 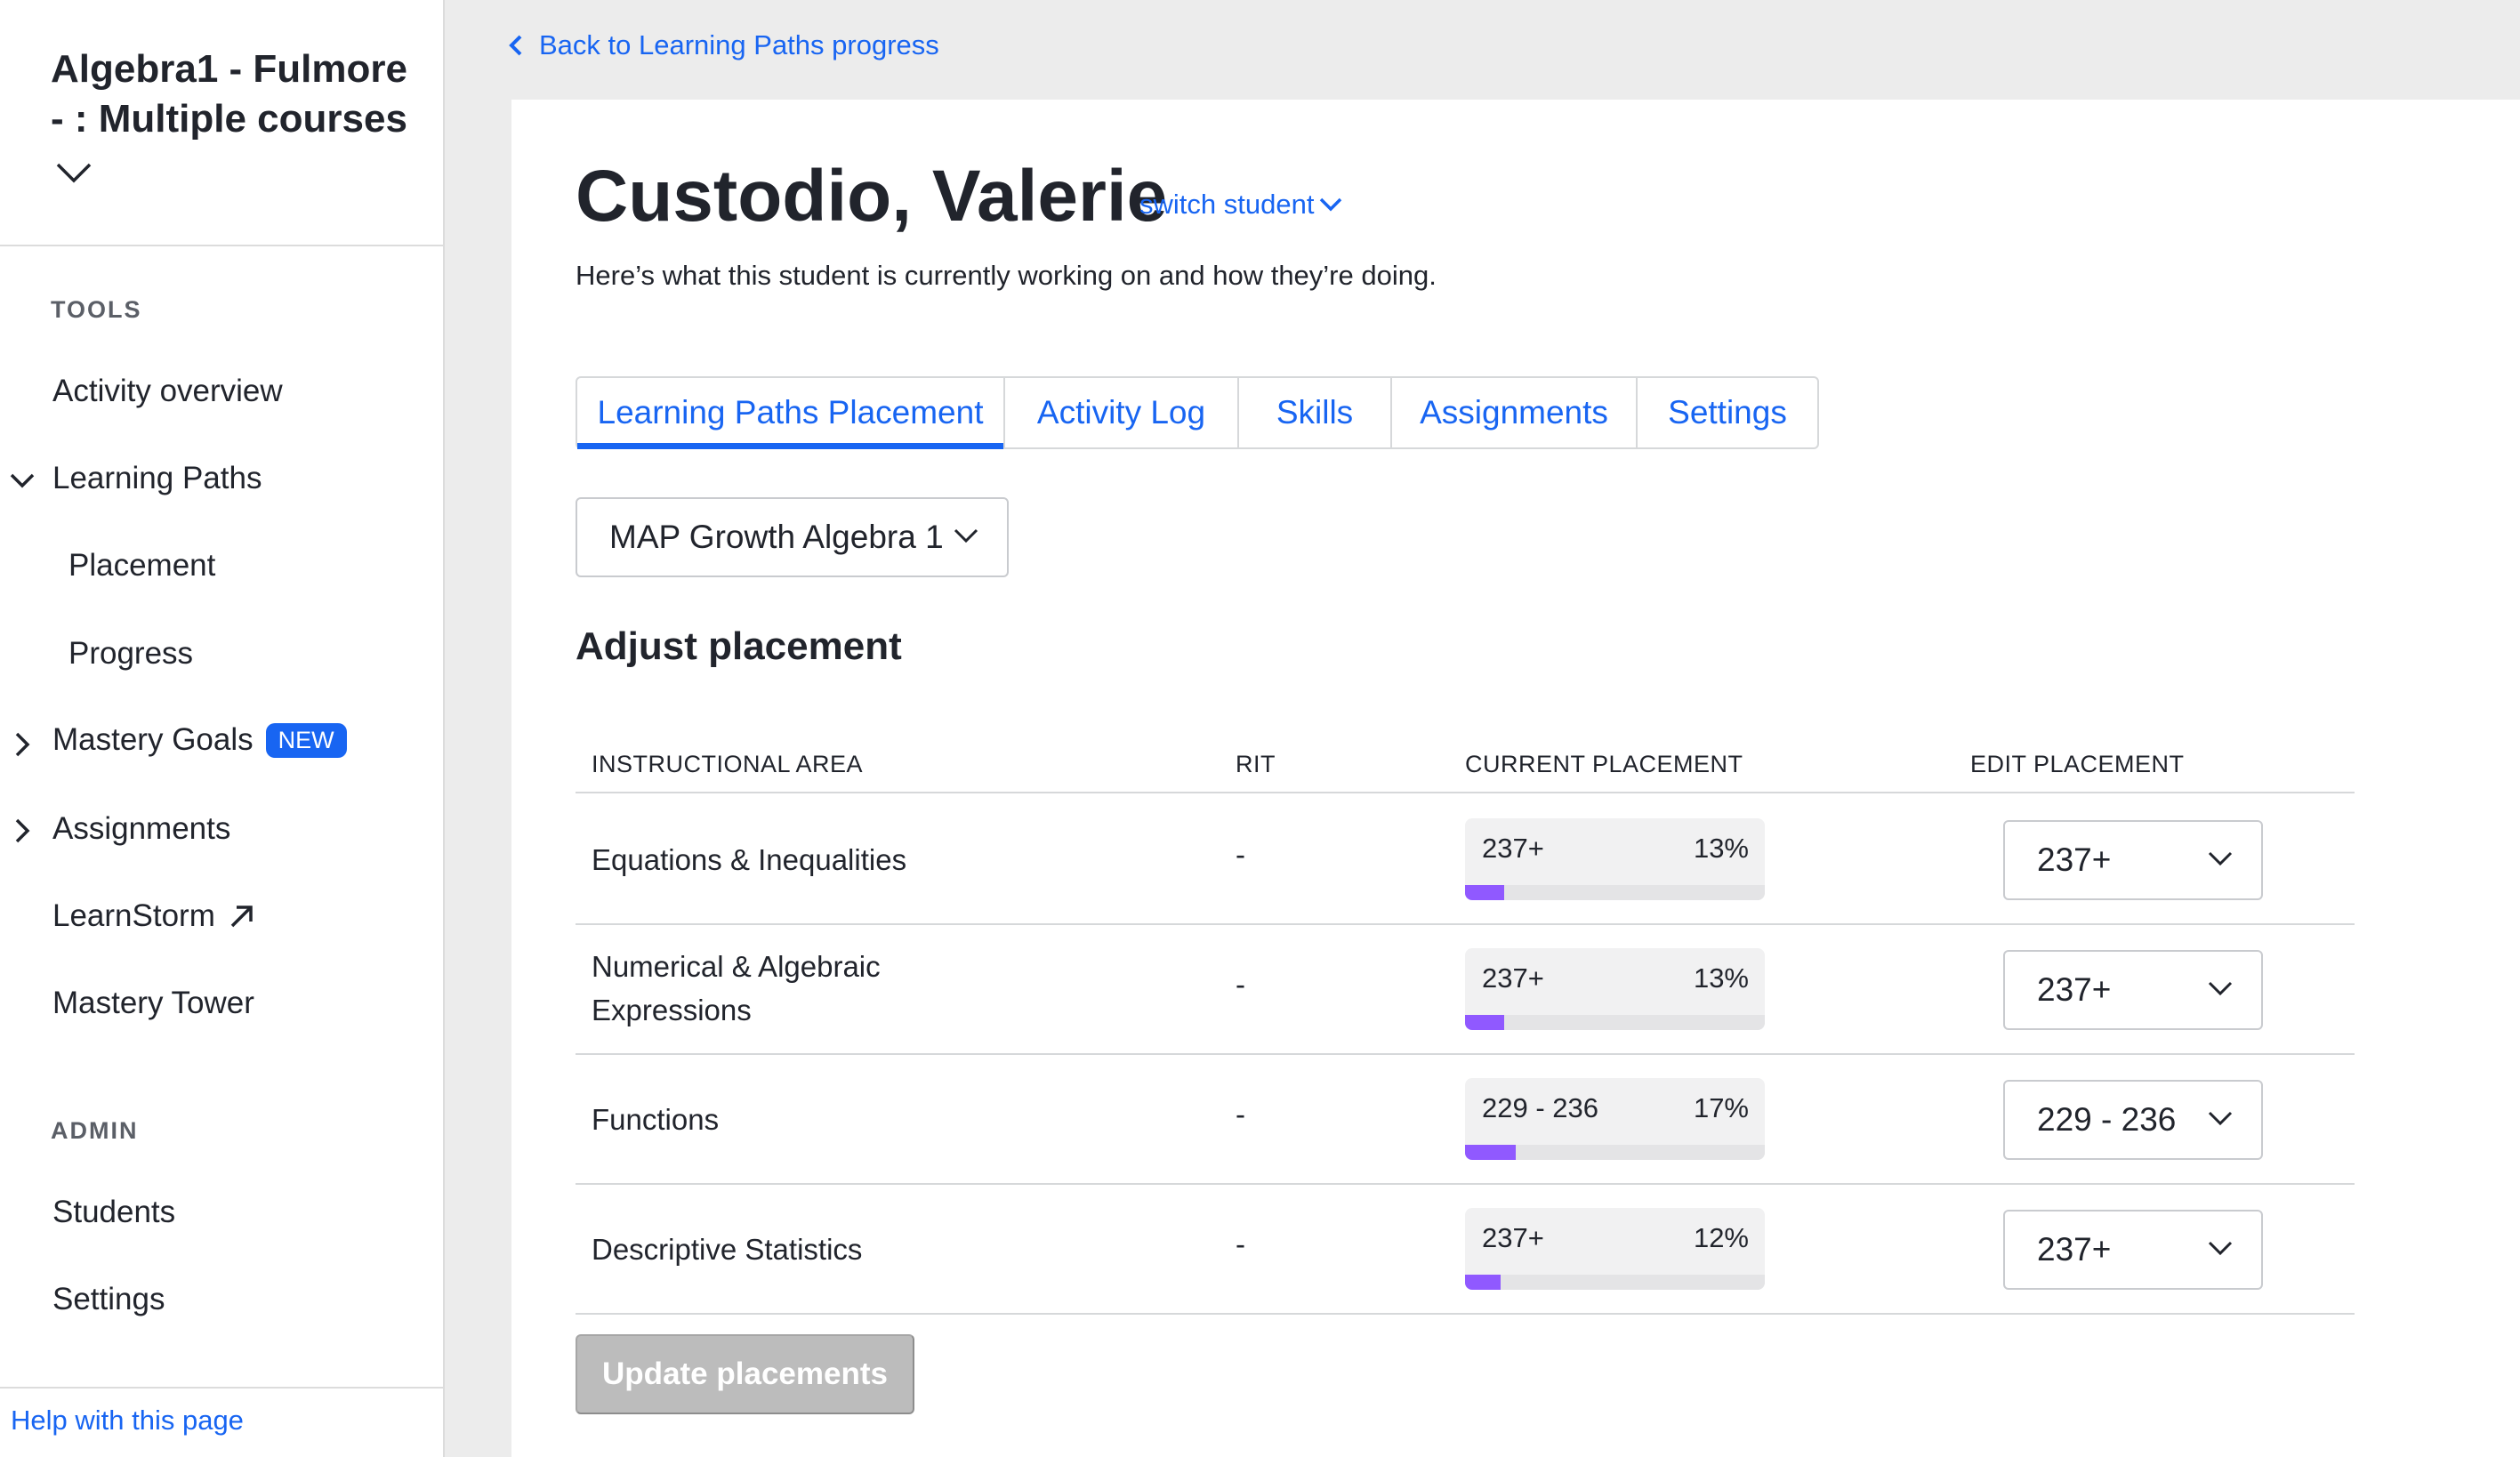 I want to click on sidebar-item-placement: Placement, so click(x=141, y=566).